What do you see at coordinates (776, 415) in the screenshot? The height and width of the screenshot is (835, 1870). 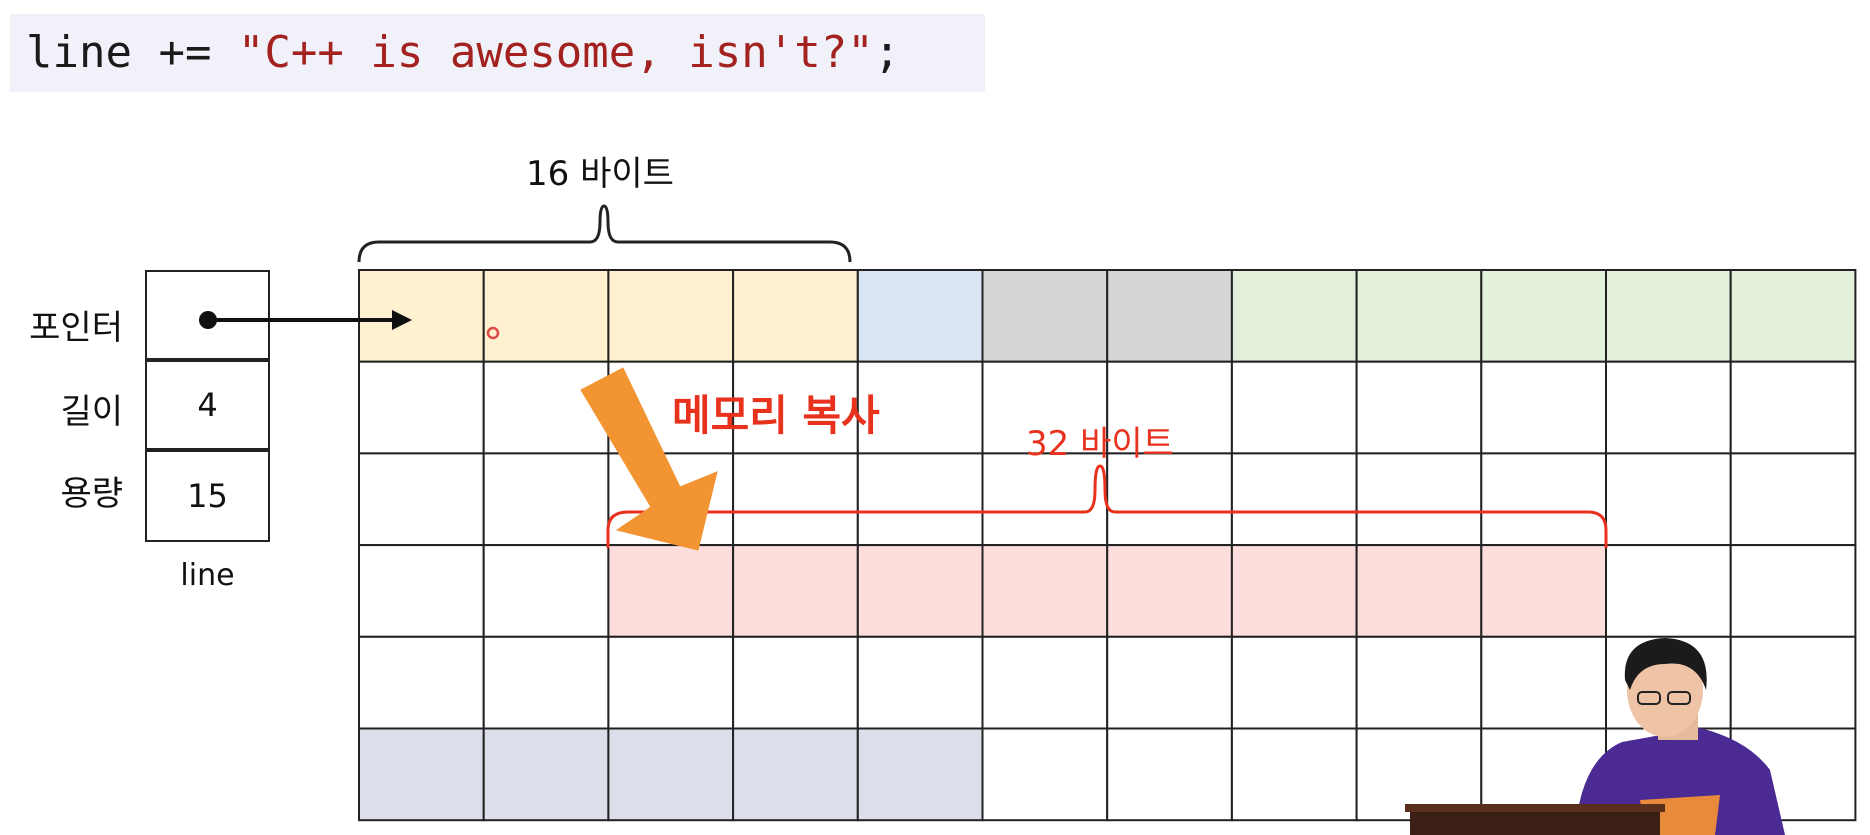 I see `memory-copy-label: 메모리 복사` at bounding box center [776, 415].